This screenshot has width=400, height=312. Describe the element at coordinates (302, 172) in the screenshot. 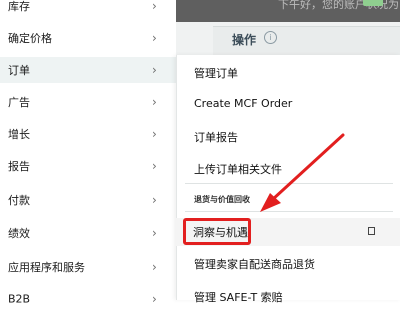

I see `annotation-arrow-icon` at that location.